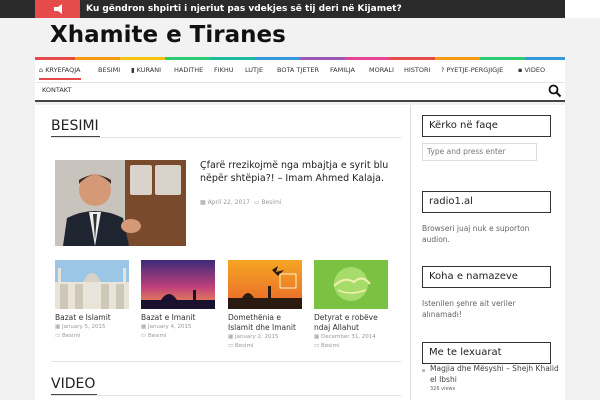 The height and width of the screenshot is (400, 600). What do you see at coordinates (531, 70) in the screenshot?
I see `nav-item-video: ▪ VIDEO` at bounding box center [531, 70].